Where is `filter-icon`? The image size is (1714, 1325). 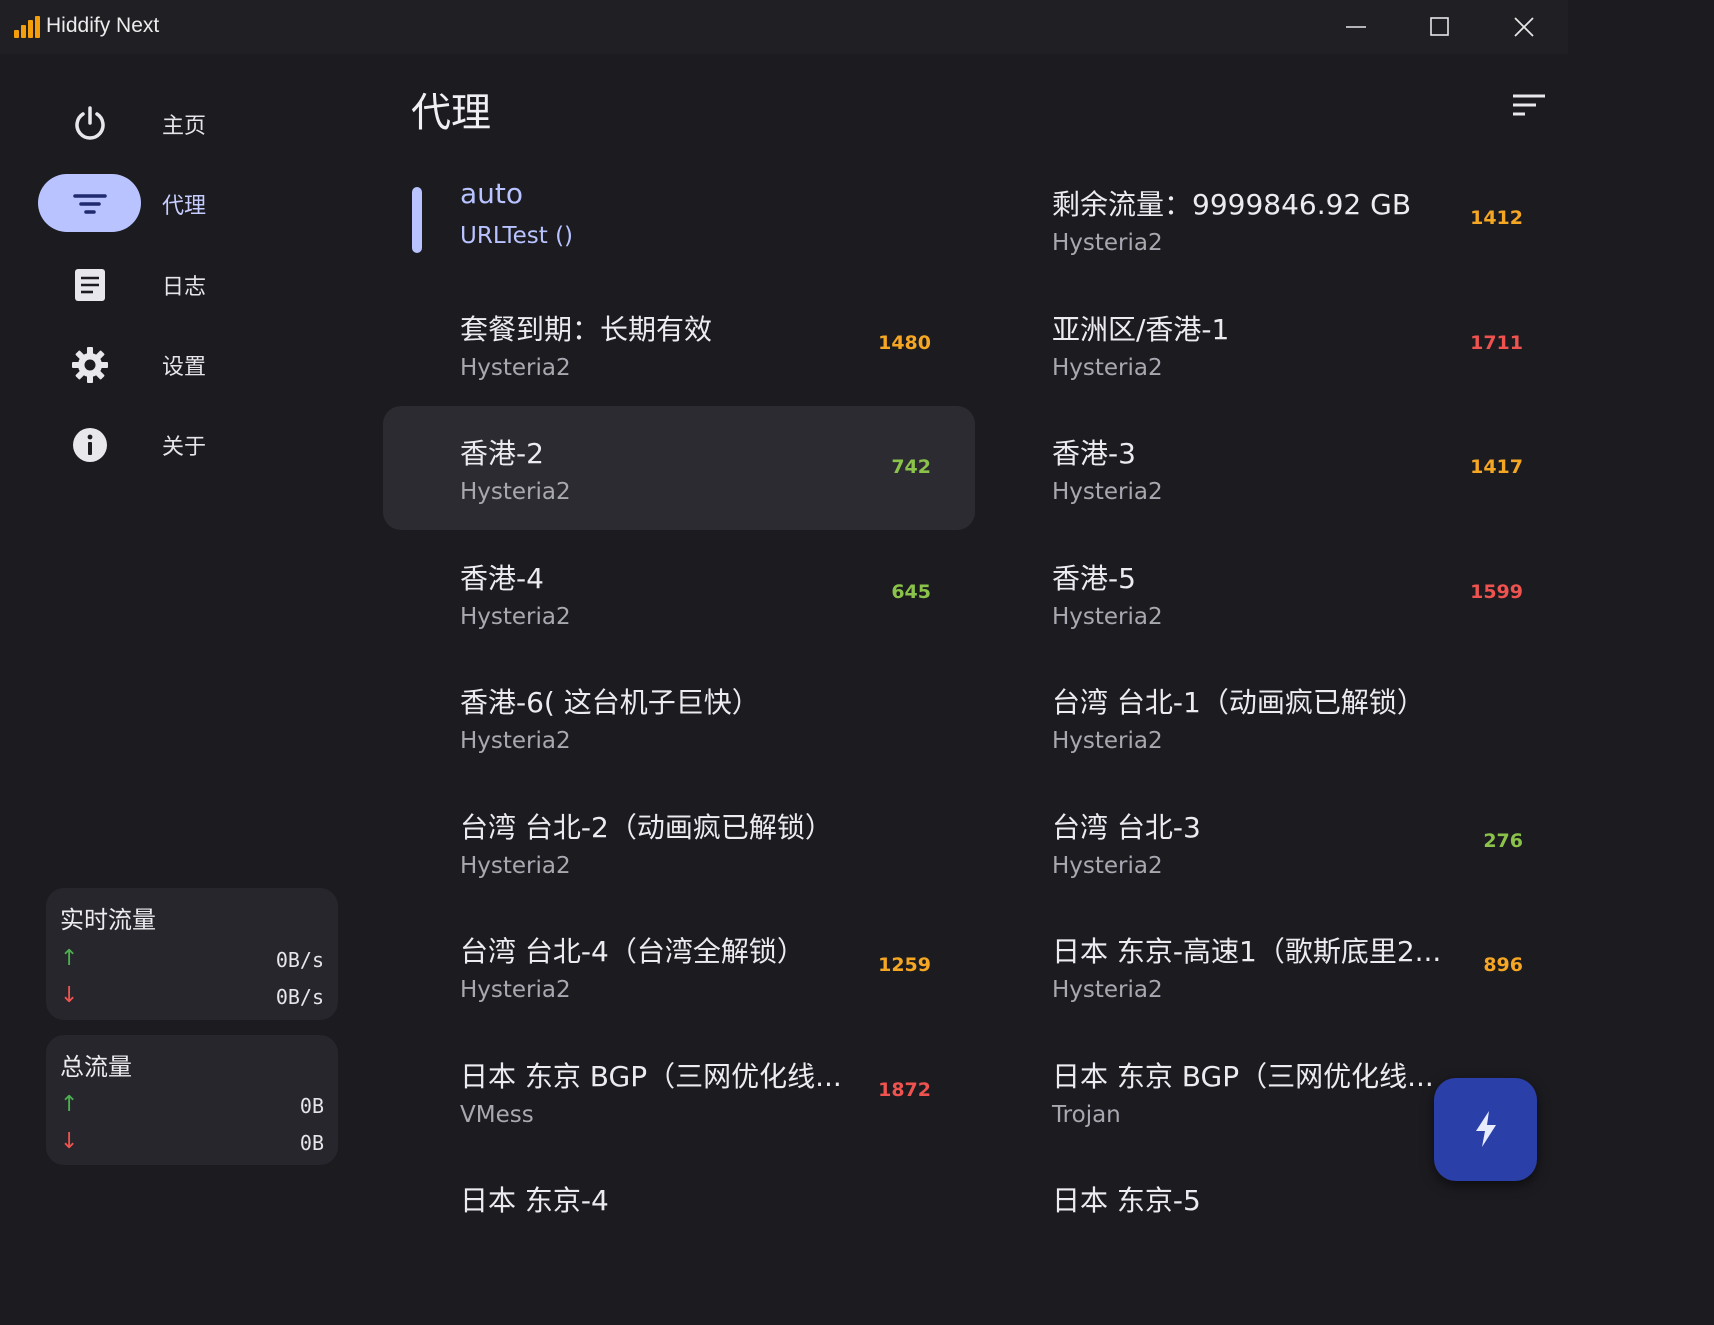
filter-icon is located at coordinates (90, 204).